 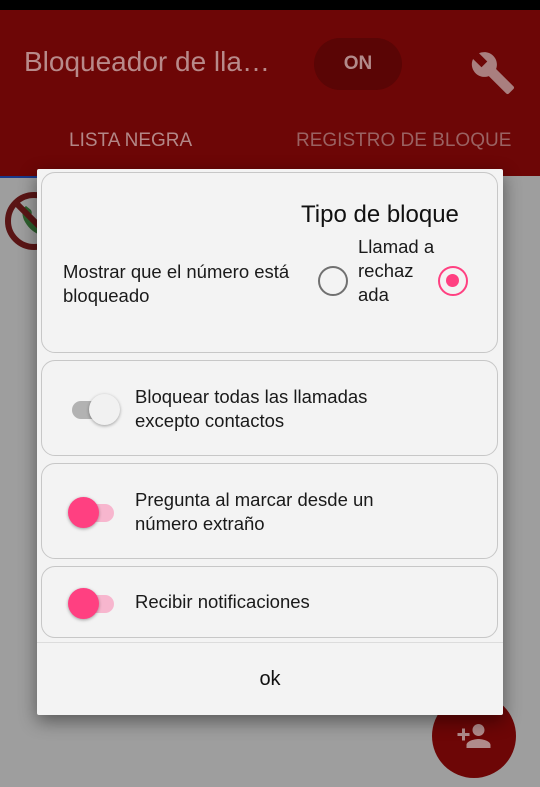 I want to click on radio-rejected-call, so click(x=453, y=281).